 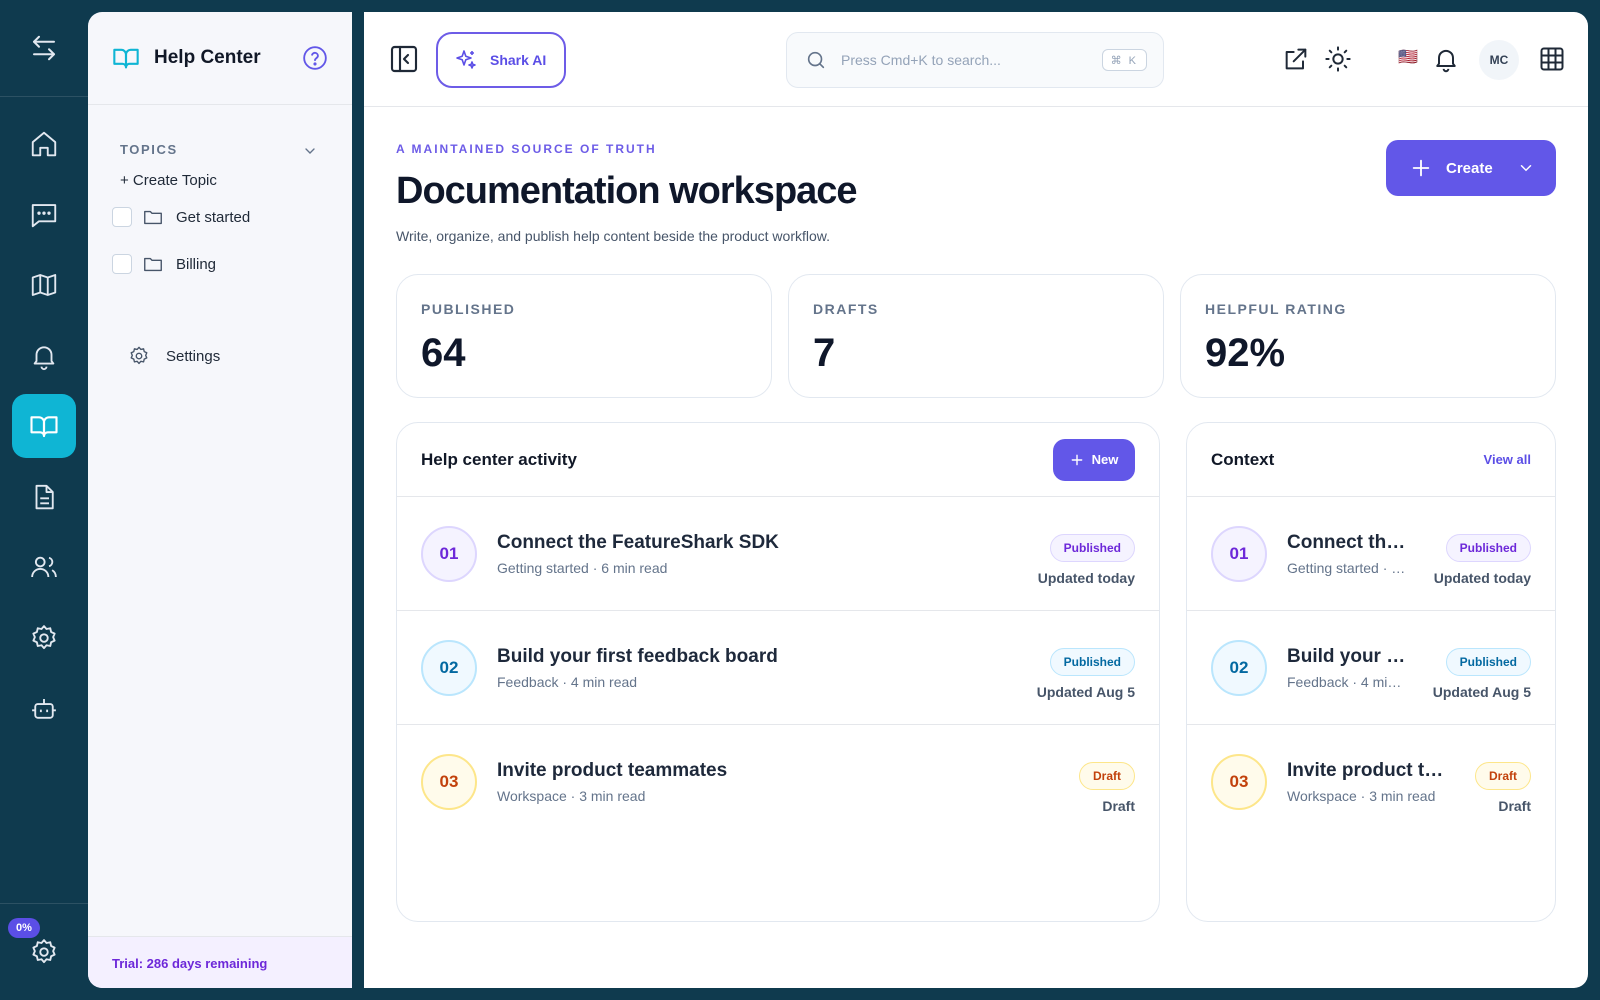 What do you see at coordinates (315, 58) in the screenshot?
I see `help-circle-icon` at bounding box center [315, 58].